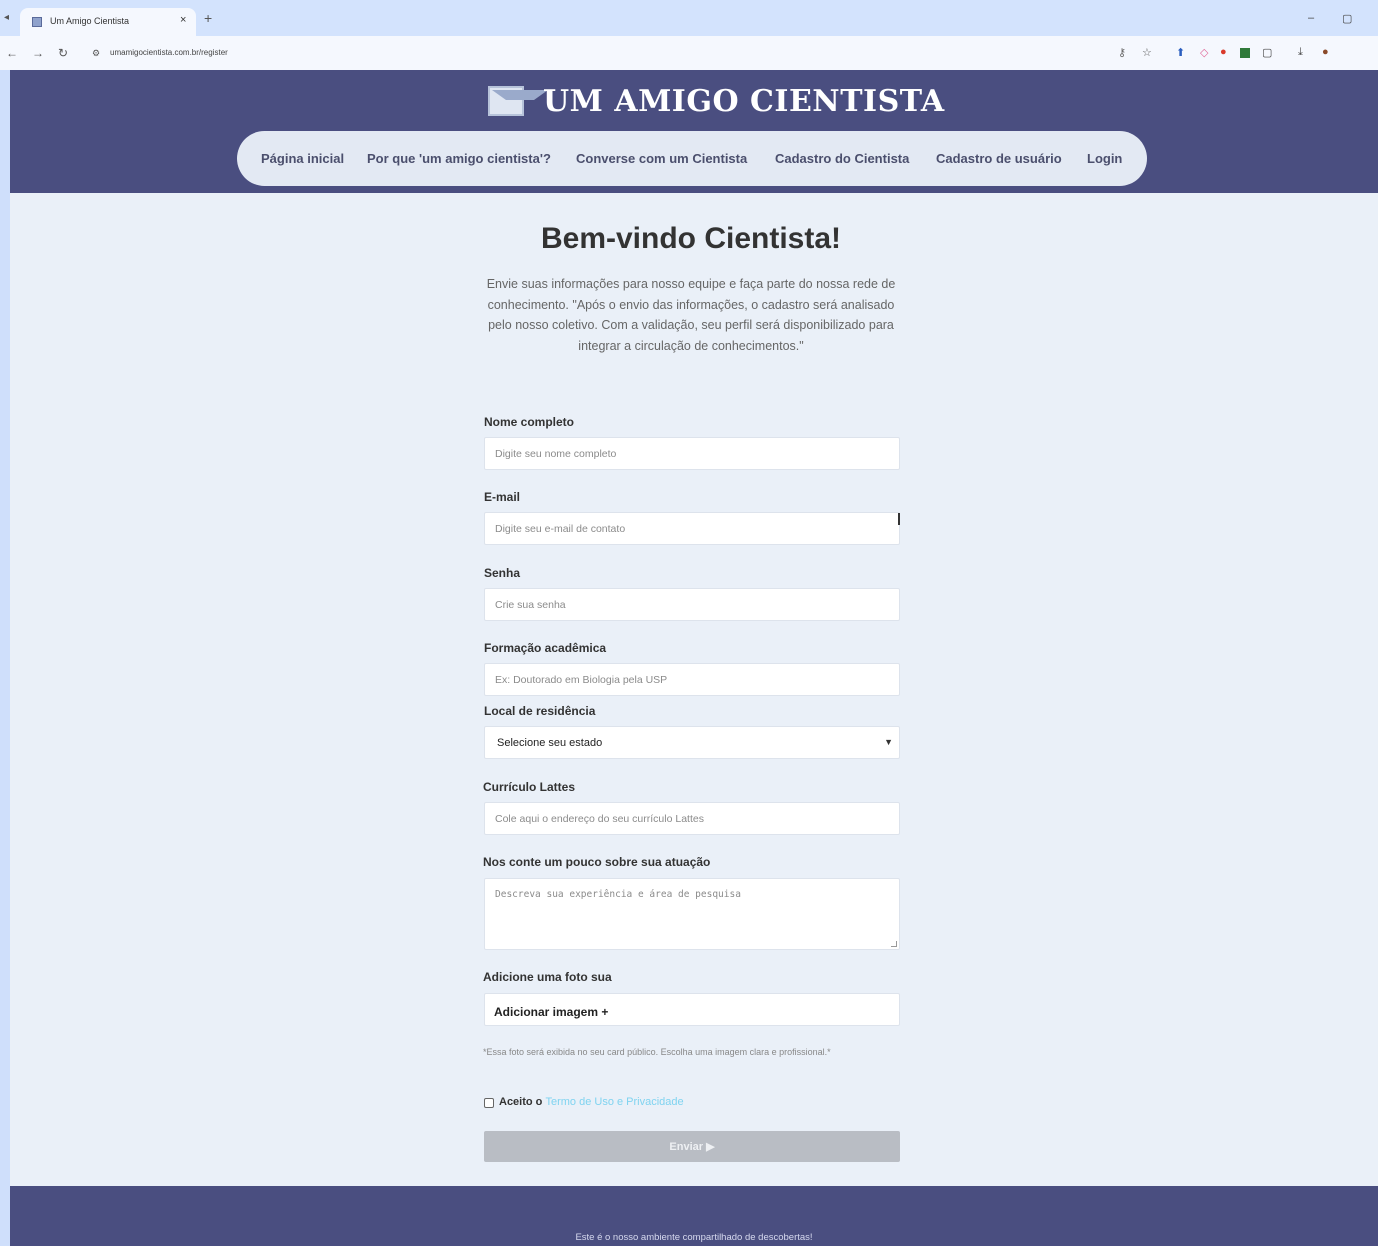 This screenshot has height=1246, width=1378. What do you see at coordinates (692, 604) in the screenshot?
I see `password-input: Crie sua senha` at bounding box center [692, 604].